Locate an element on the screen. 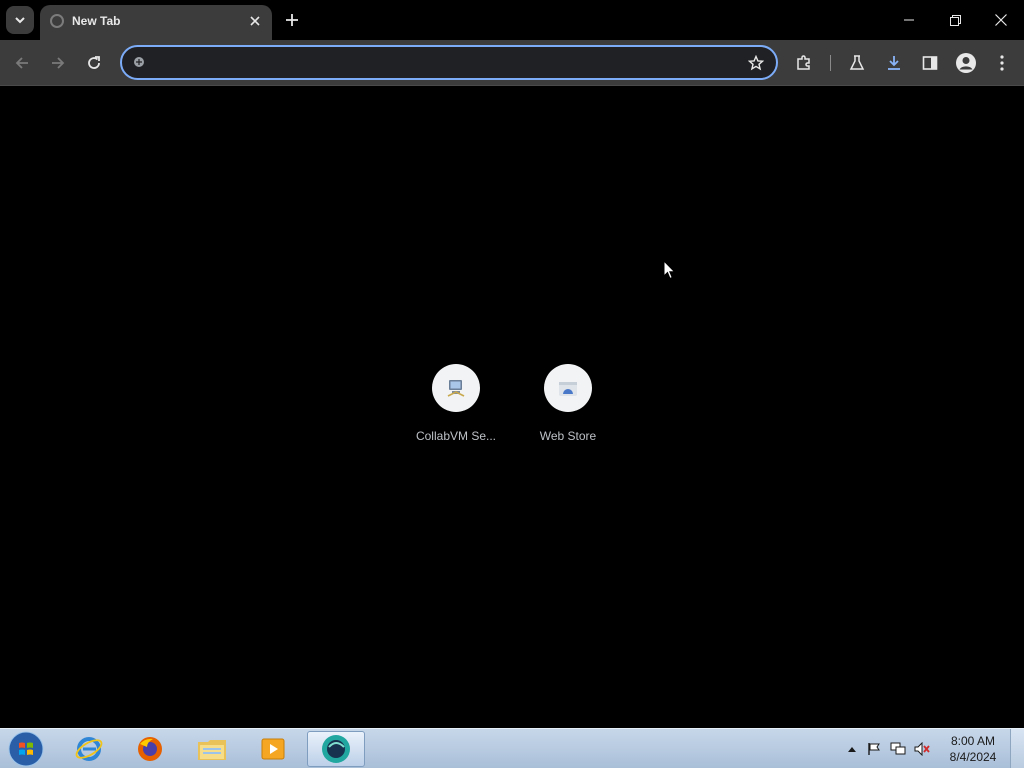  puzzle-icon is located at coordinates (803, 62).